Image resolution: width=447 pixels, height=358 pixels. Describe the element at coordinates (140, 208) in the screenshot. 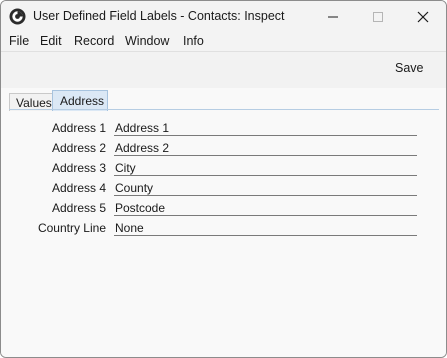

I see `address-5-value: Postcode` at that location.